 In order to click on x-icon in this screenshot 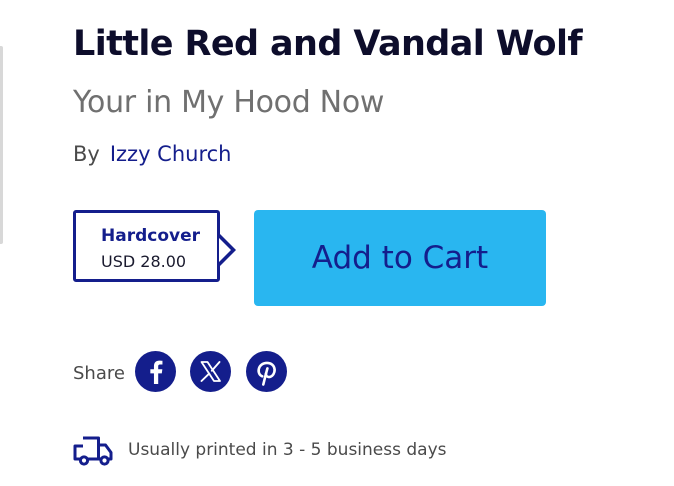, I will do `click(210, 371)`.